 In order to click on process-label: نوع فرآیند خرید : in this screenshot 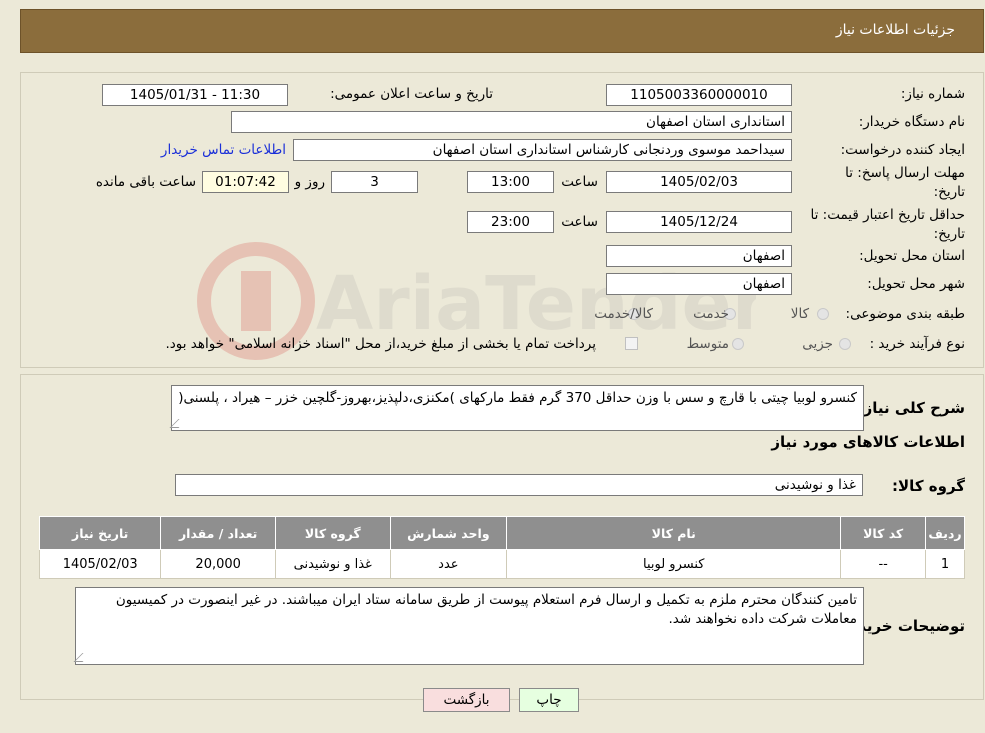, I will do `click(917, 344)`.